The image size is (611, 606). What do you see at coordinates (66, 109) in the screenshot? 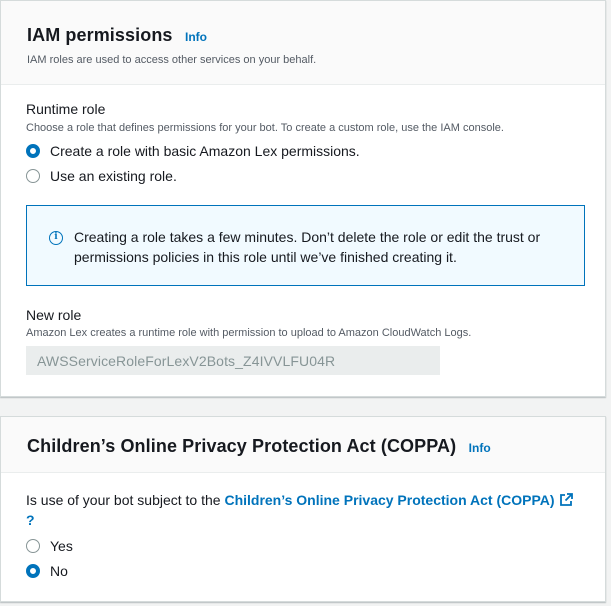
I see `runtime-role-label: Runtime role` at bounding box center [66, 109].